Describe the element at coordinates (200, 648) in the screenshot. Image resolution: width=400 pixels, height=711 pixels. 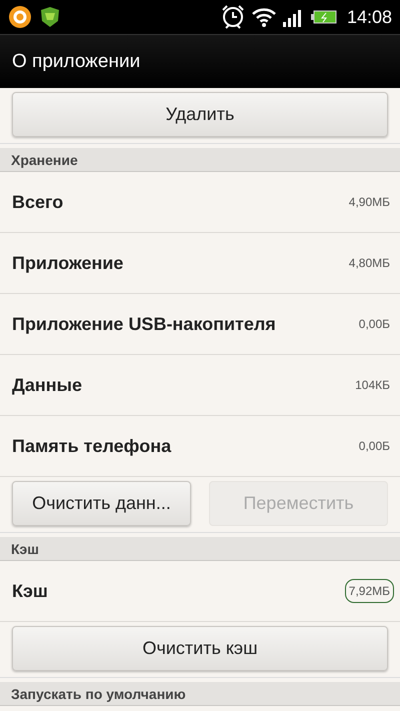
I see `button: Очистить кэш` at that location.